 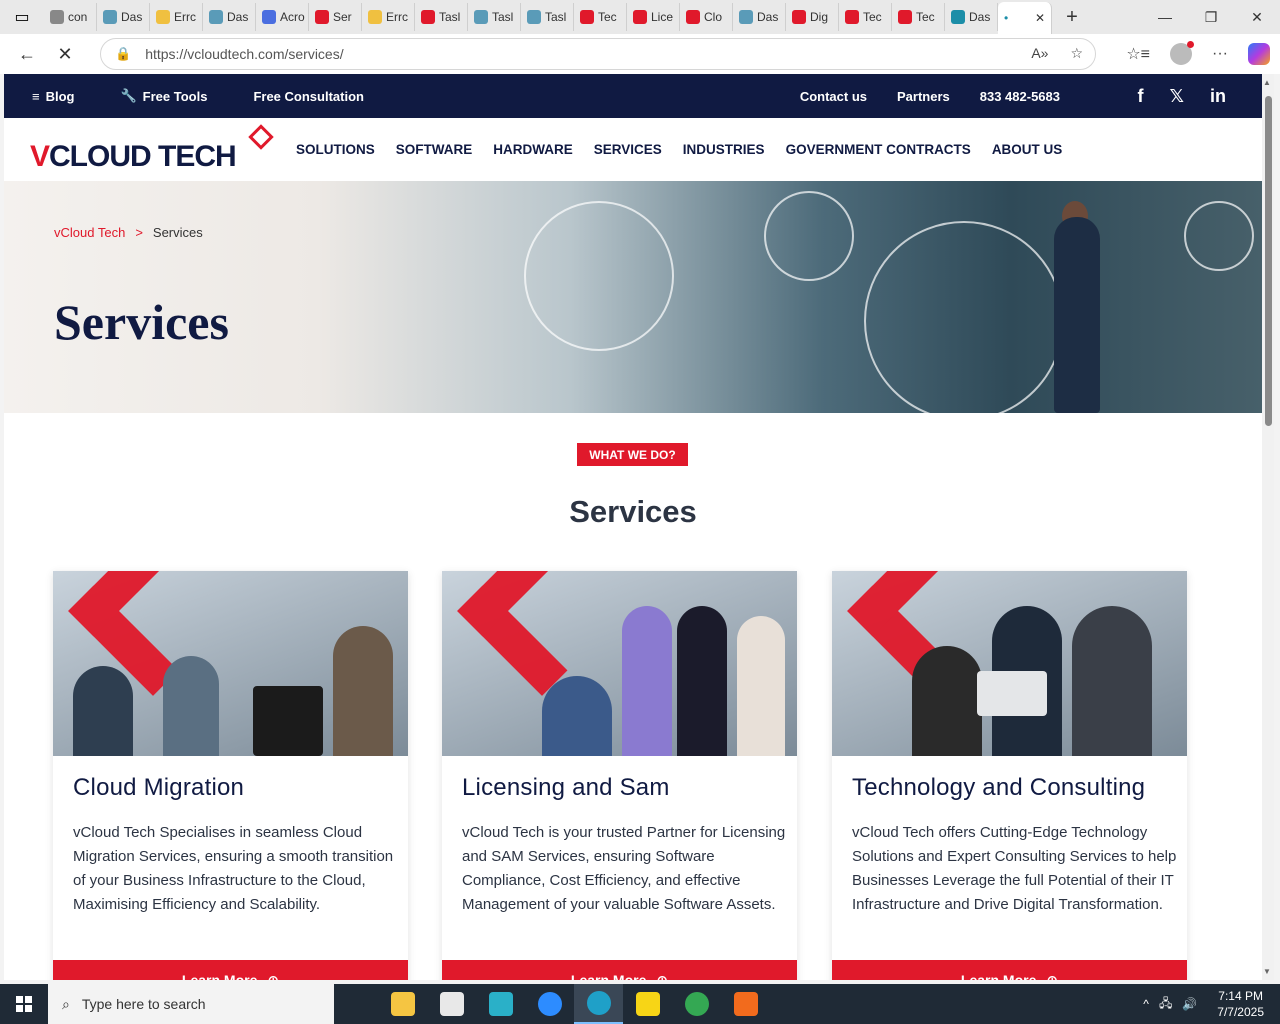 I want to click on tab-label: Tec, so click(x=925, y=17).